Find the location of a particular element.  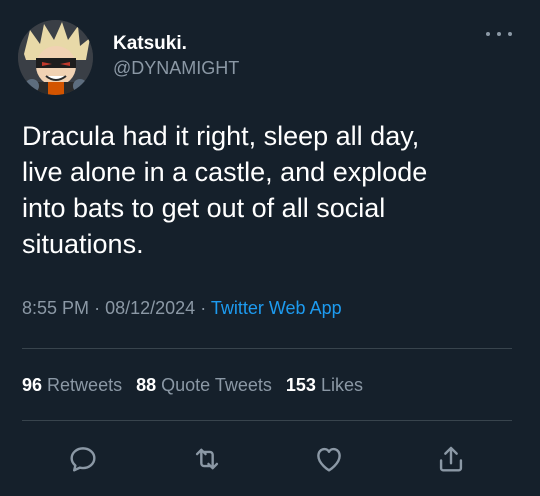

likes-stat: 153 Likes is located at coordinates (324, 385).